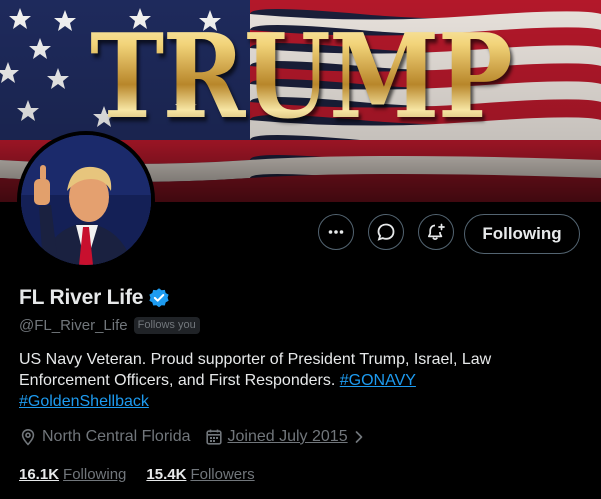 The height and width of the screenshot is (499, 601). I want to click on message-button, so click(386, 232).